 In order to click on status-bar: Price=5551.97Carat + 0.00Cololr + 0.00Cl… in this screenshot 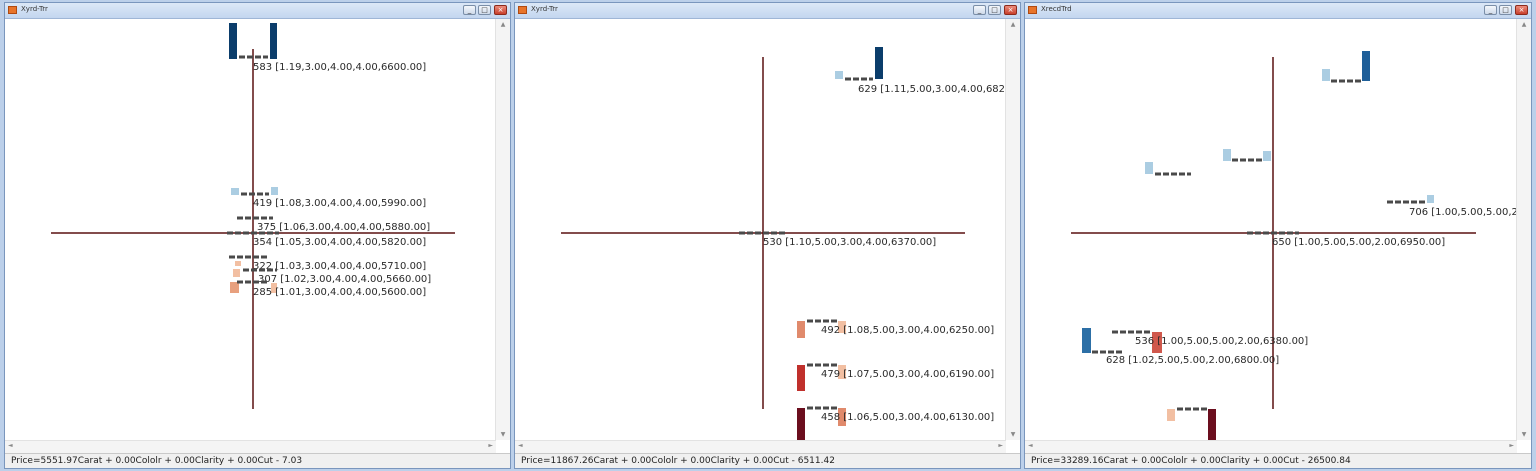, I will do `click(257, 460)`.